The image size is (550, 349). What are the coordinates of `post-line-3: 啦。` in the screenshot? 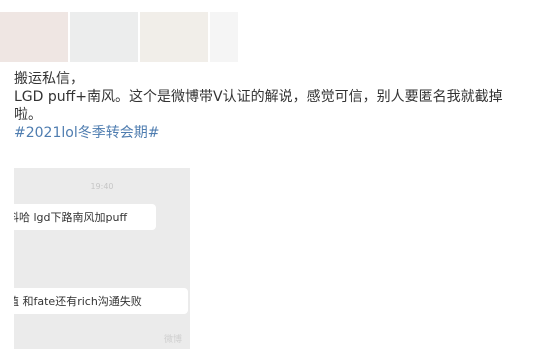 It's located at (28, 115).